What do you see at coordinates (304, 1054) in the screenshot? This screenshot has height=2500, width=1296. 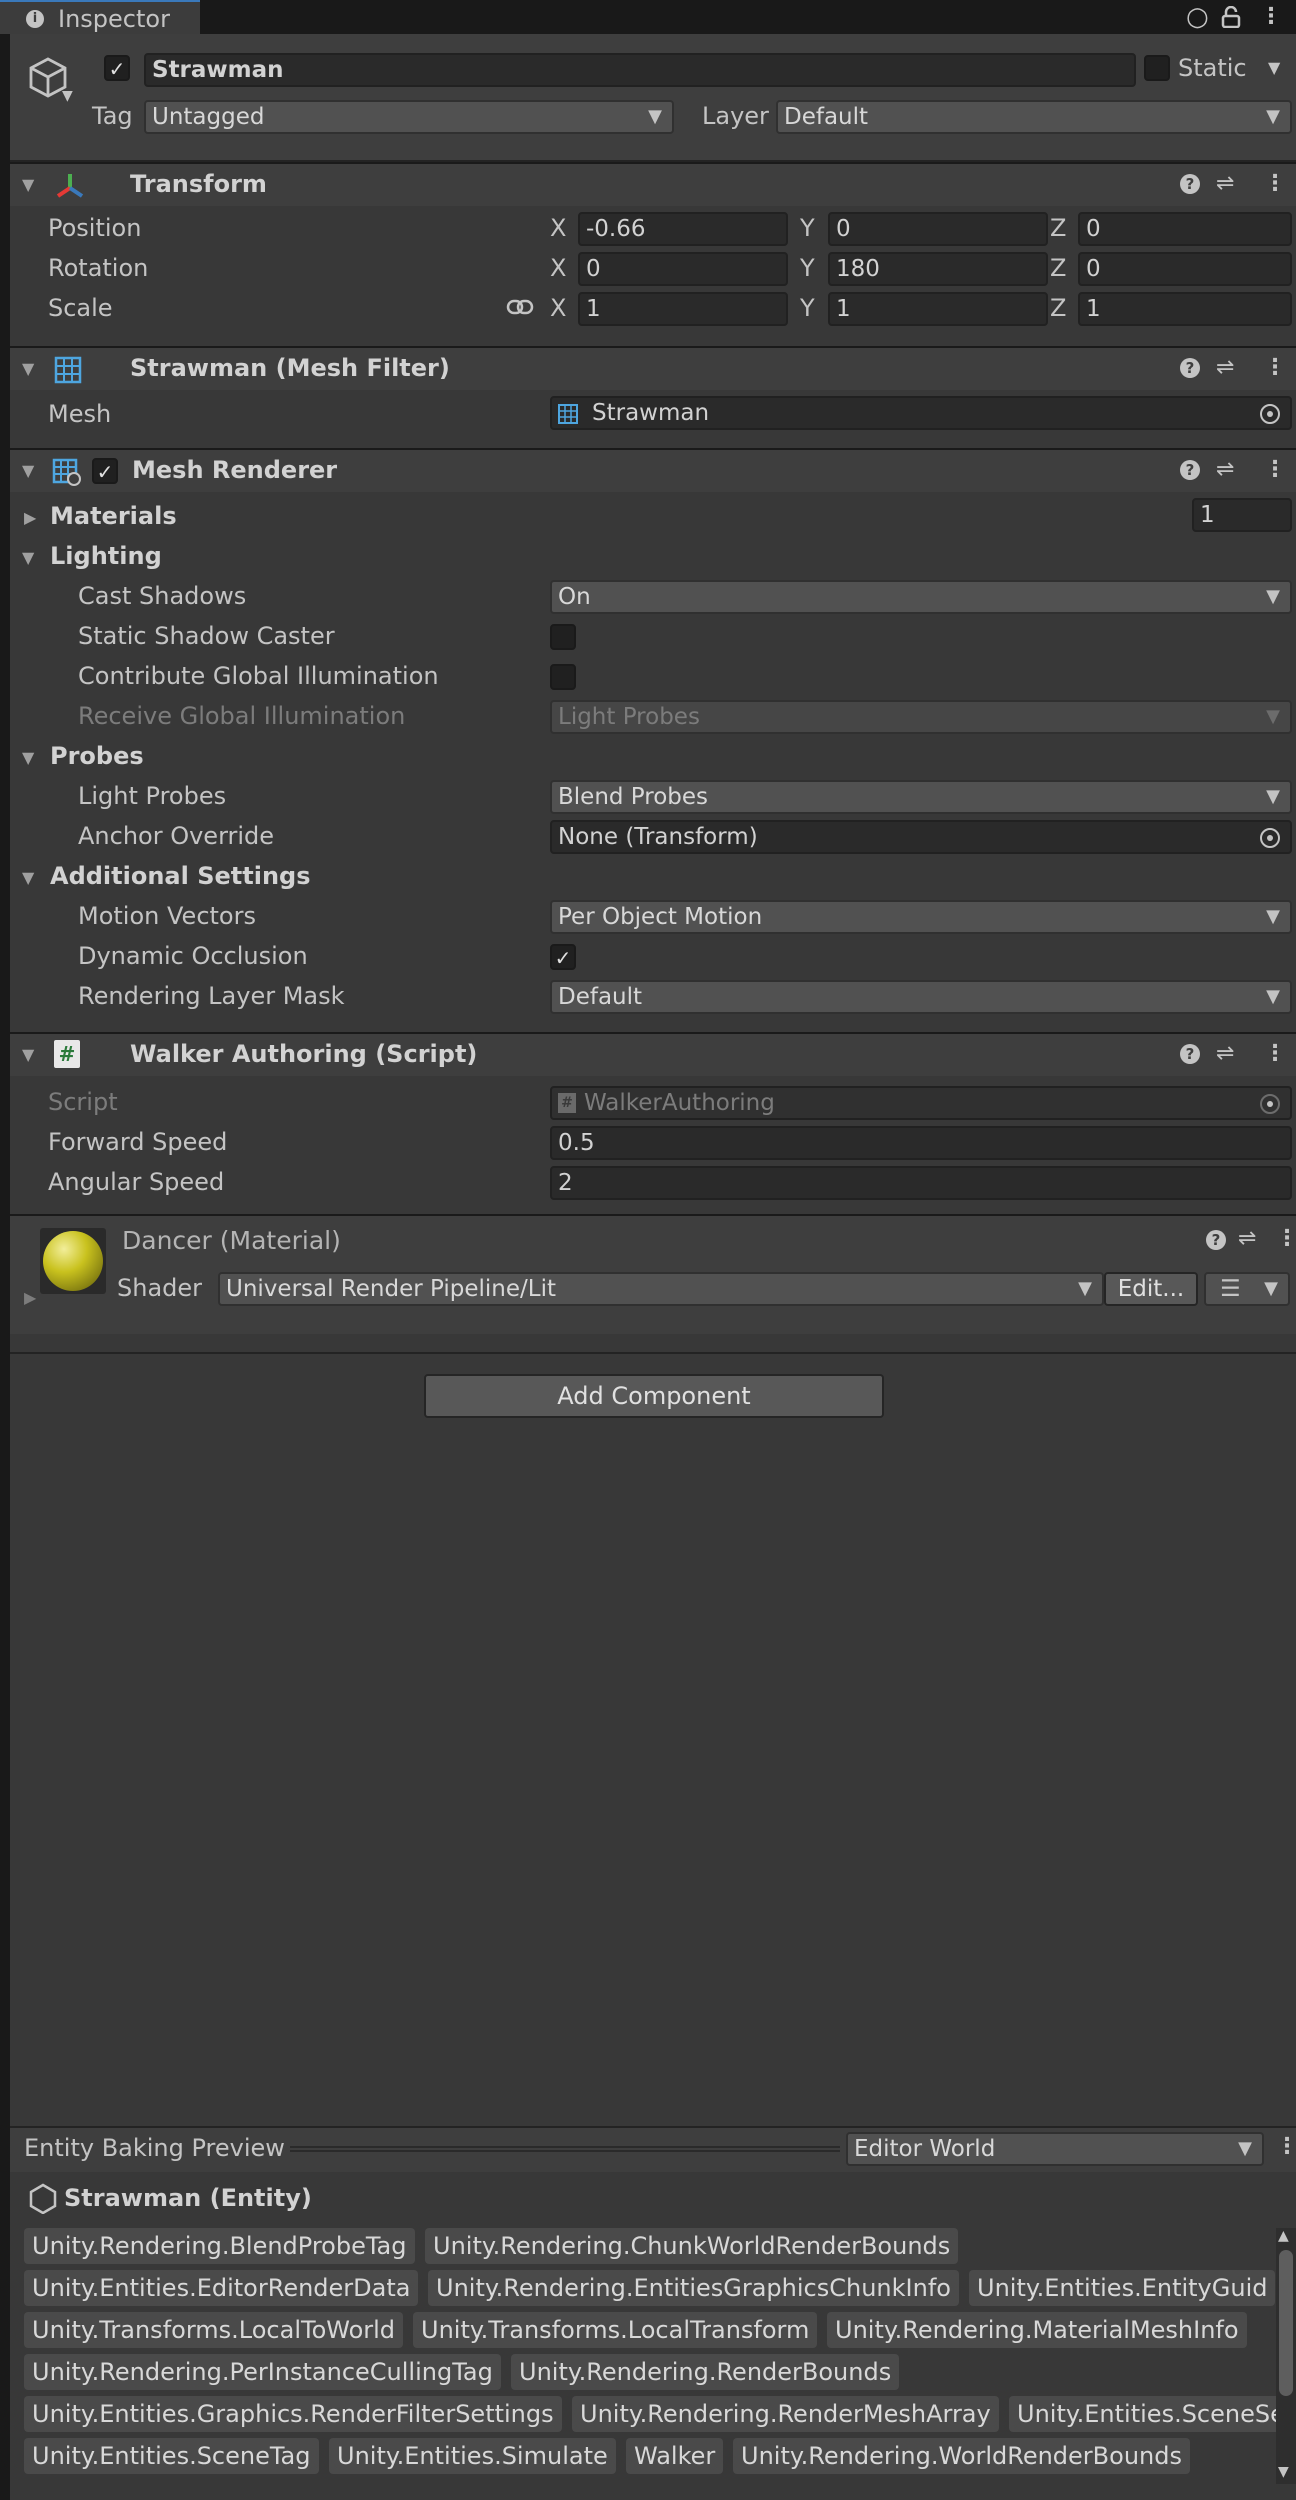 I see `walker-authoring-title: Walker Authoring (Script)` at bounding box center [304, 1054].